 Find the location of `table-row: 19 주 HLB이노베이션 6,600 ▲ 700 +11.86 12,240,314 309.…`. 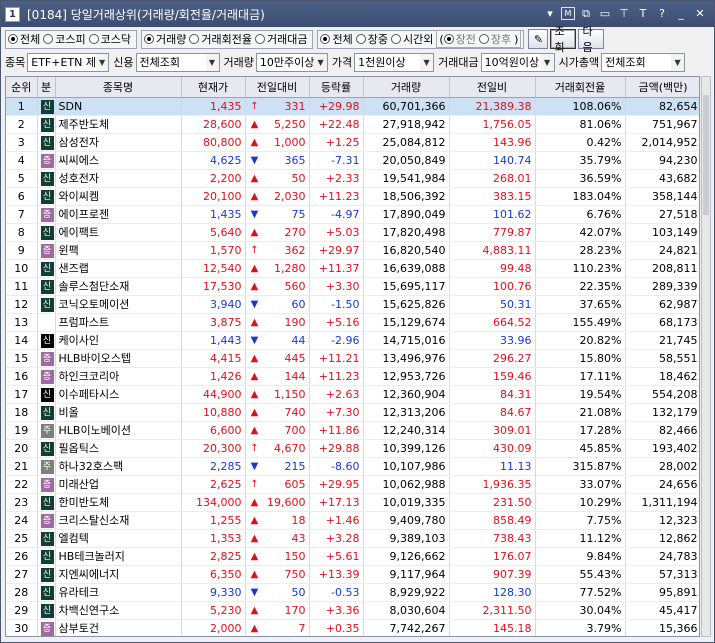

table-row: 19 주 HLB이노베이션 6,600 ▲ 700 +11.86 12,240,314 309.… is located at coordinates (352, 430).